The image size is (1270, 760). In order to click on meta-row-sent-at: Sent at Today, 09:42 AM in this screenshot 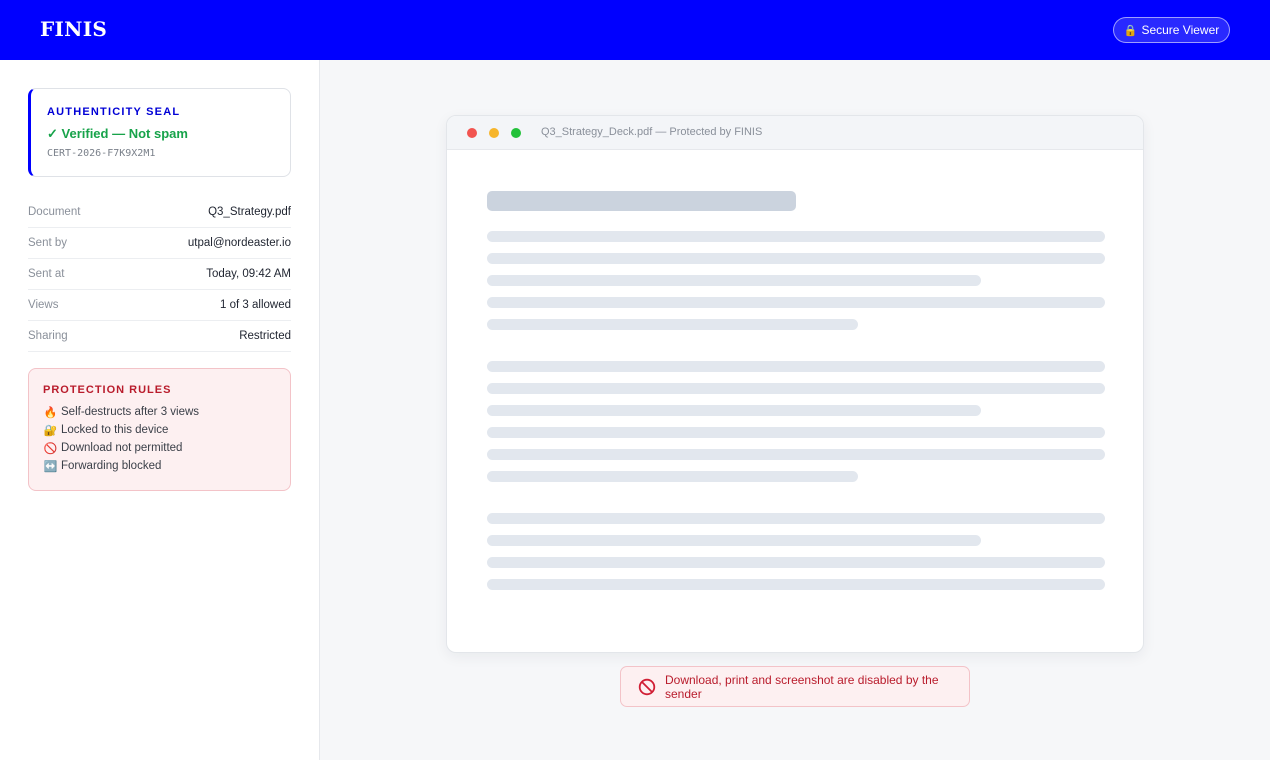, I will do `click(159, 274)`.